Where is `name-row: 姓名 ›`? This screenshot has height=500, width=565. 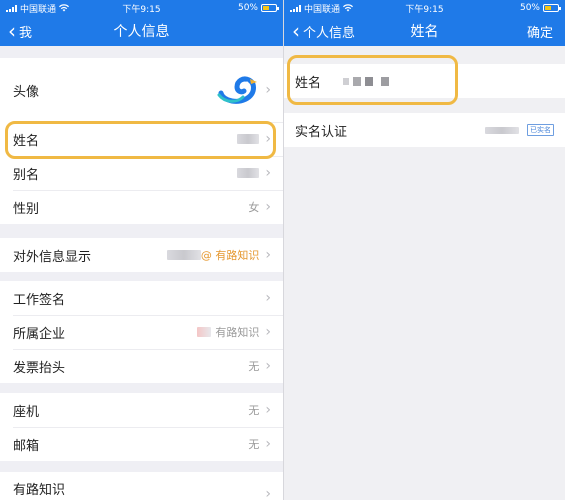 name-row: 姓名 › is located at coordinates (141, 139).